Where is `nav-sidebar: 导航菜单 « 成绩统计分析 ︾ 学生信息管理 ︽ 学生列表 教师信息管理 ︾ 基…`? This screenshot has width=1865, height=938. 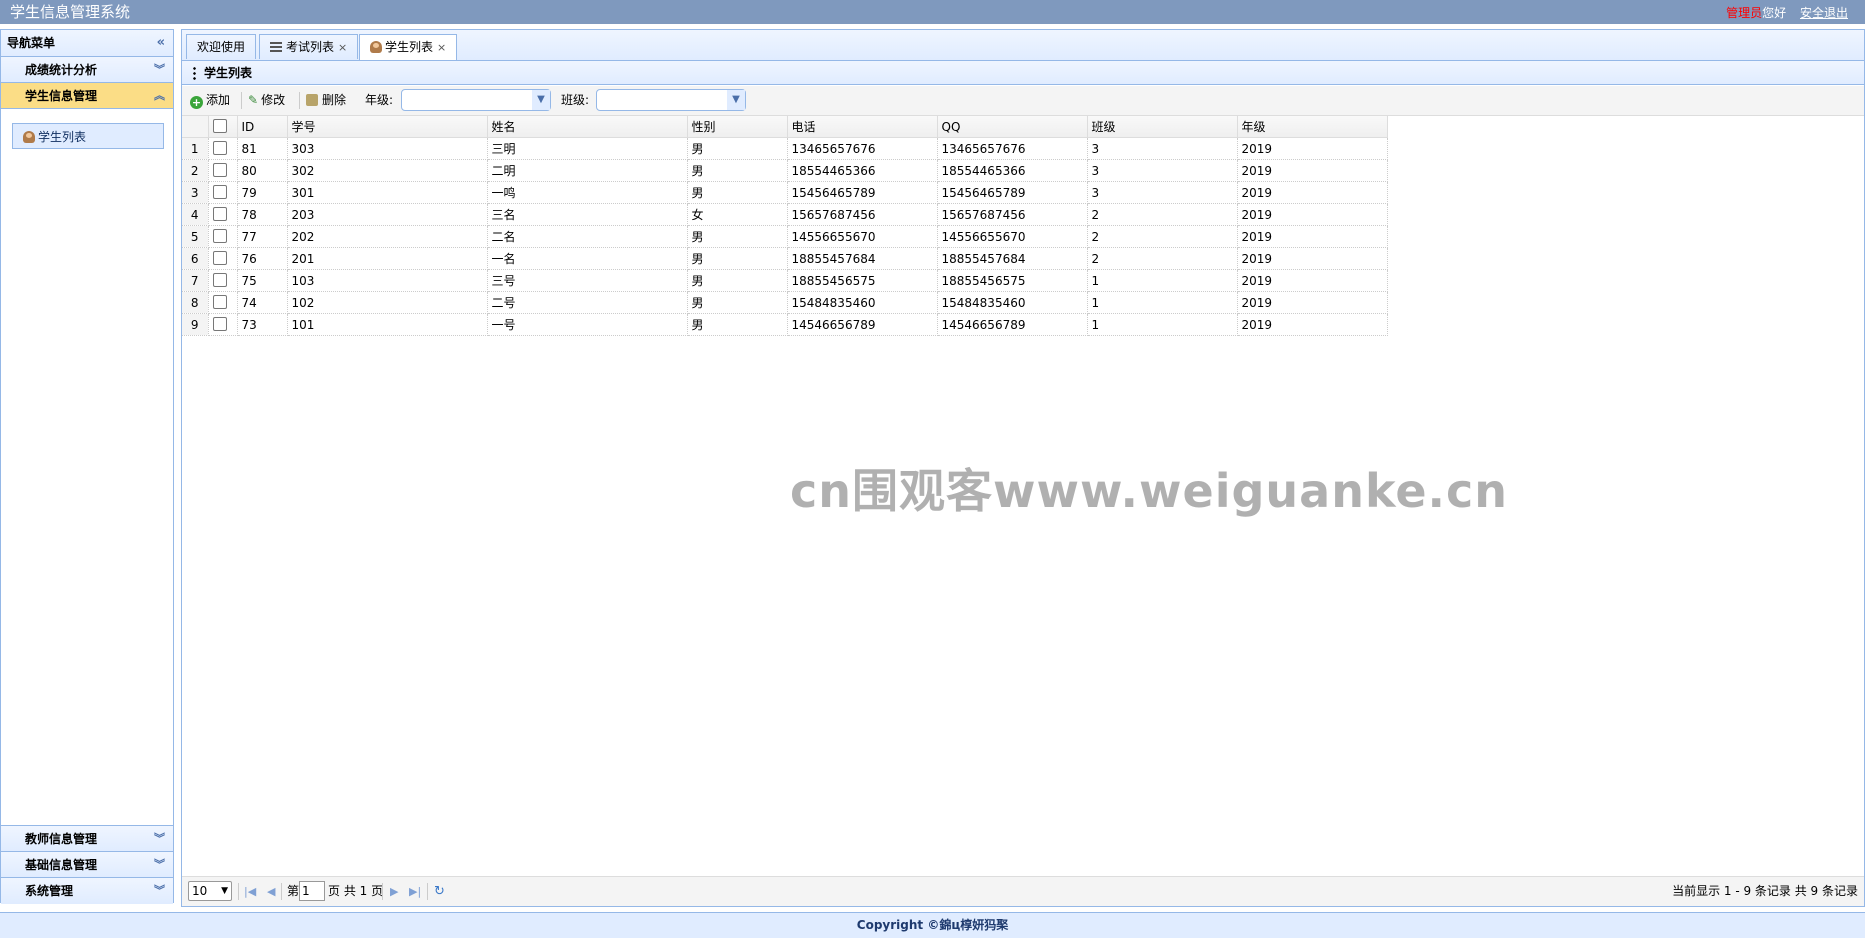 nav-sidebar: 导航菜单 « 成绩统计分析 ︾ 学生信息管理 ︽ 学生列表 教师信息管理 ︾ 基… is located at coordinates (87, 466).